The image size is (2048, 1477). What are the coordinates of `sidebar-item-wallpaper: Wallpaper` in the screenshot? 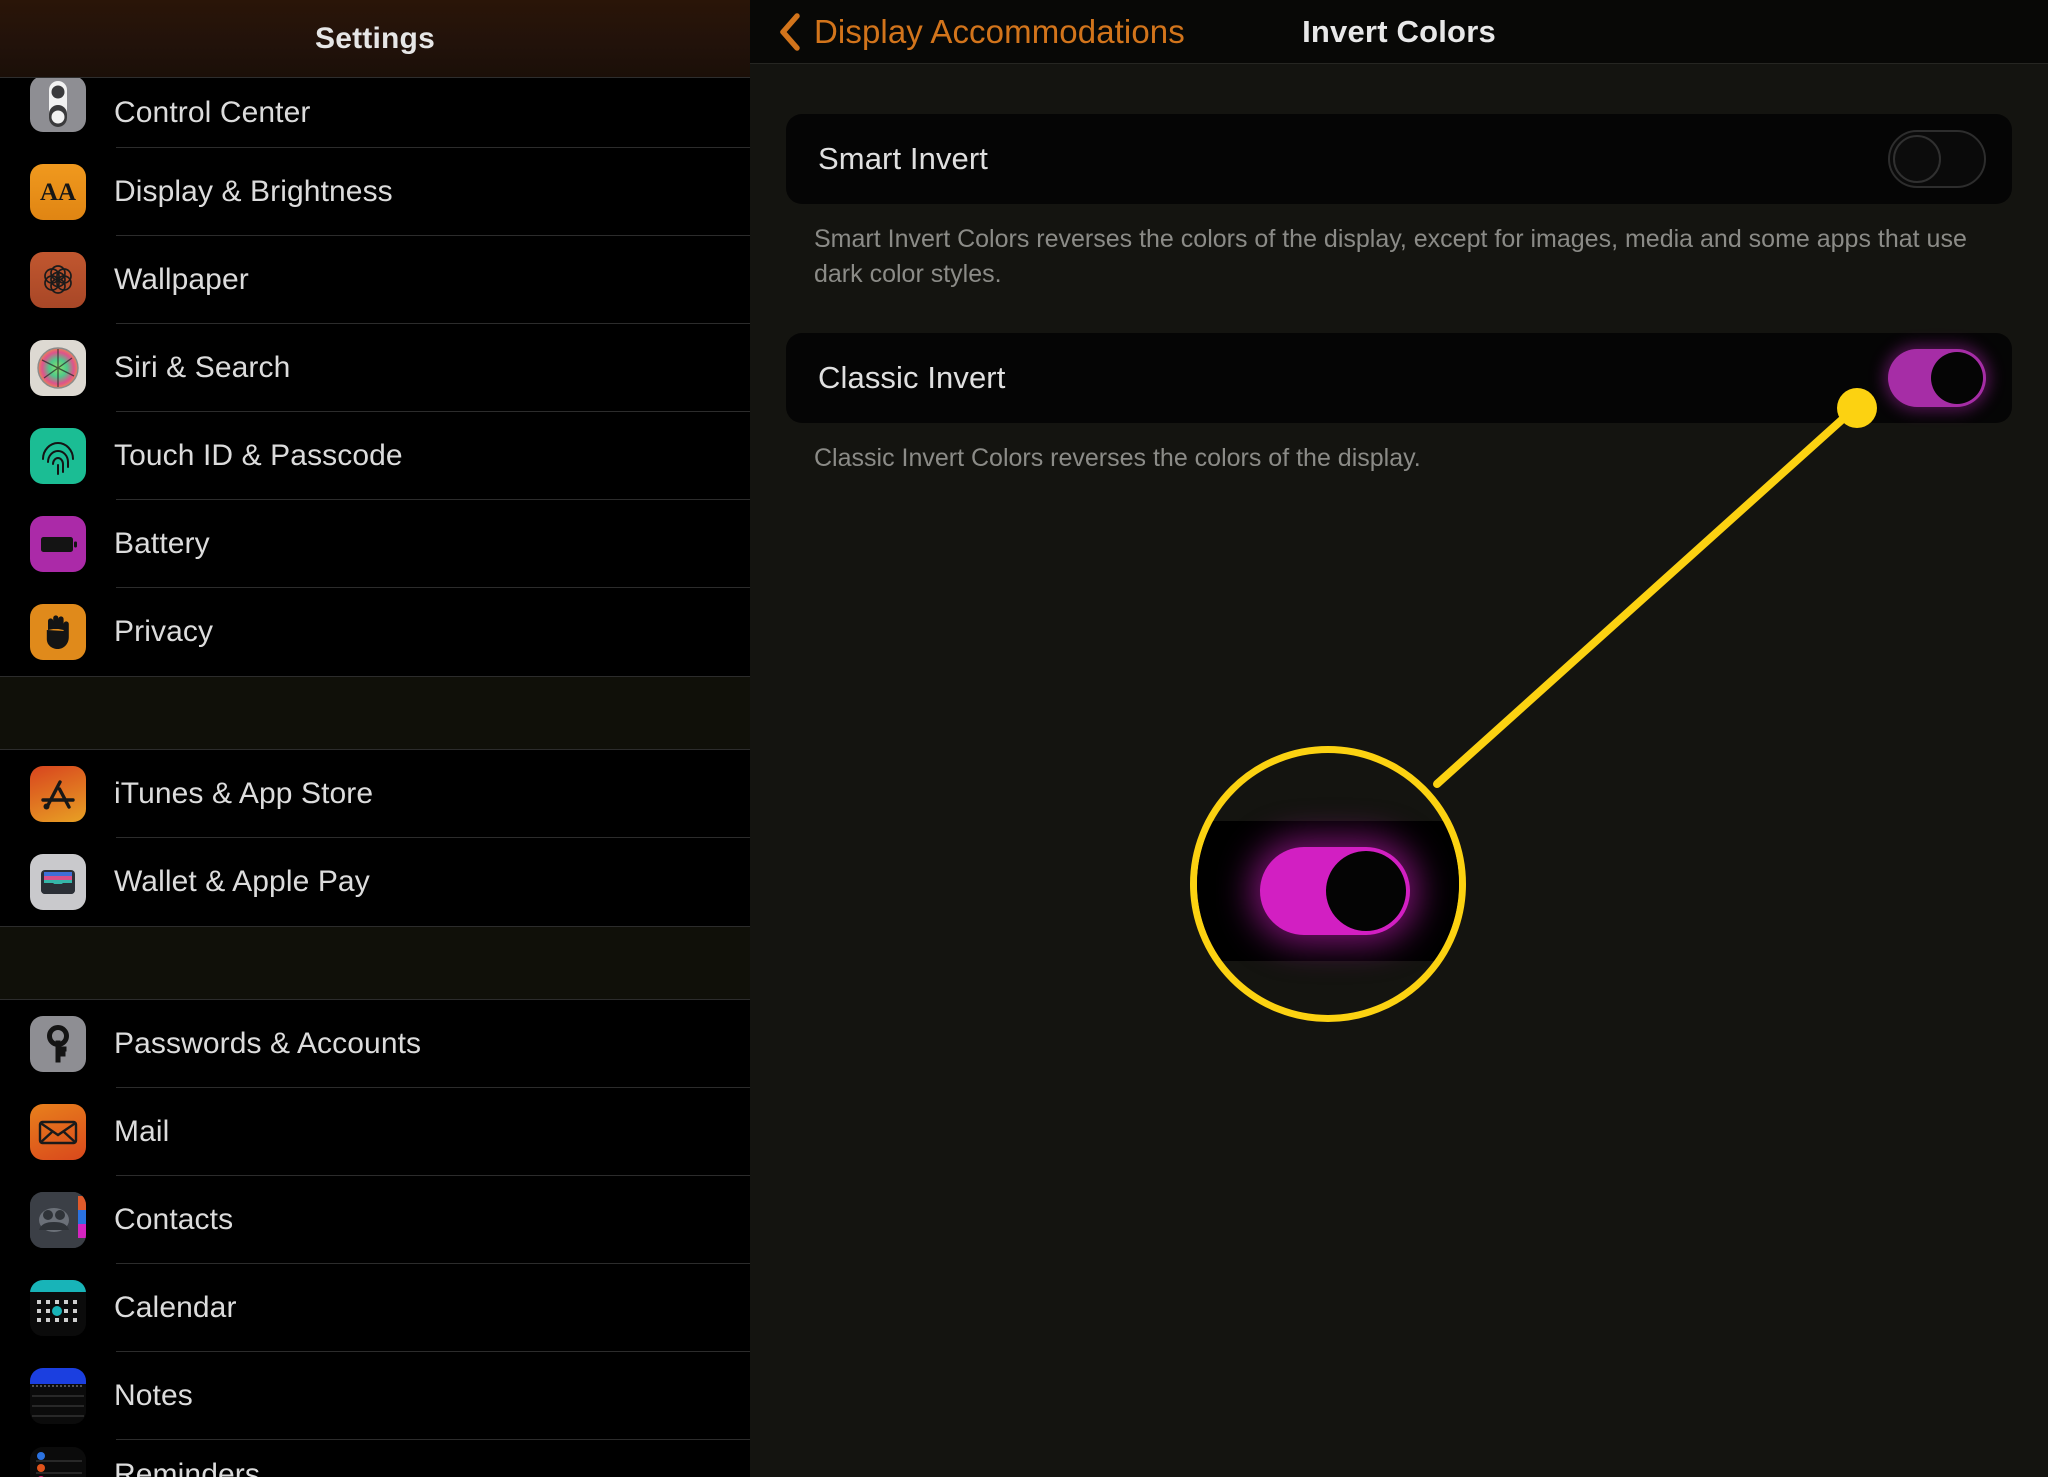 It's located at (375, 280).